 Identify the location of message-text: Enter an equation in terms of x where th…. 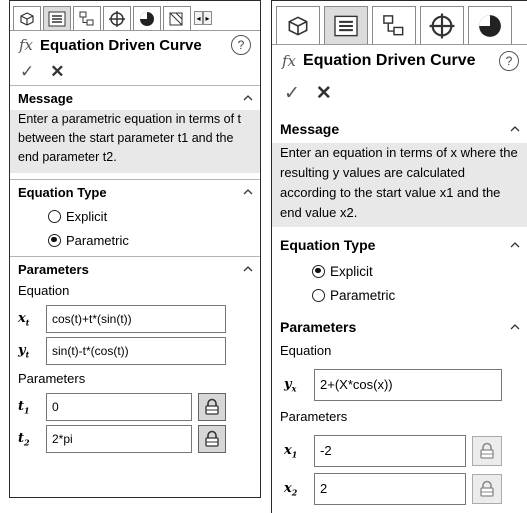
(399, 185).